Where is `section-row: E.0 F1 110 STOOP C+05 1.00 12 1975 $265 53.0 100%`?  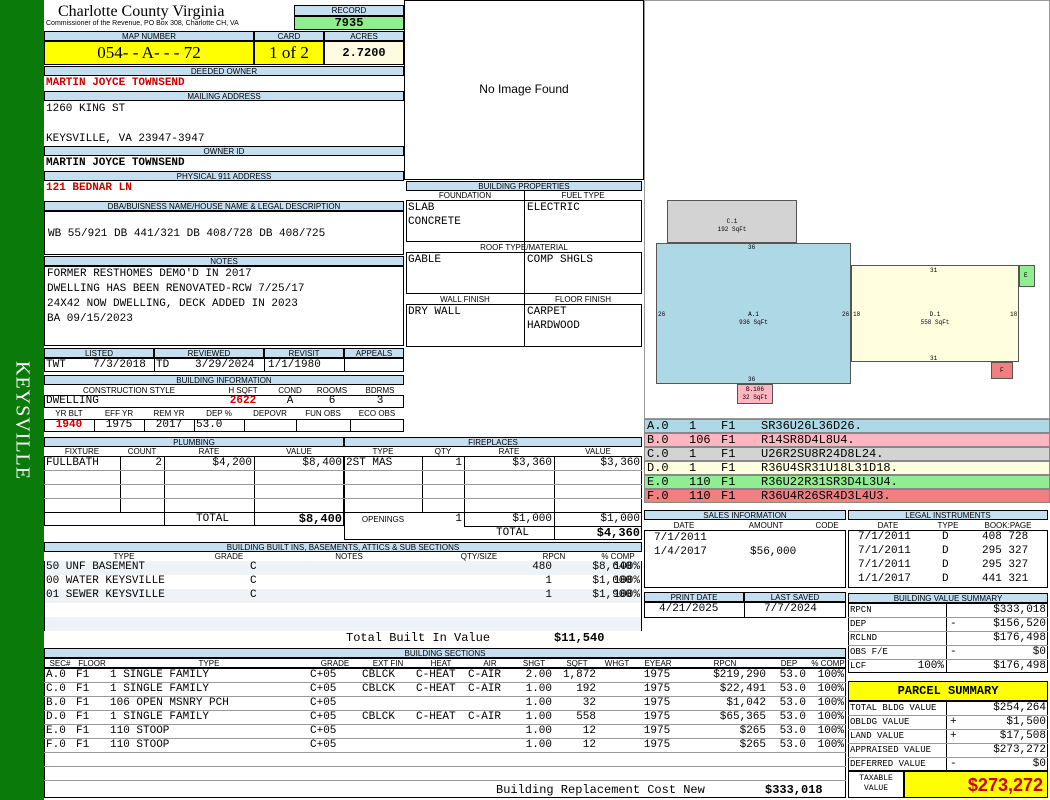 section-row: E.0 F1 110 STOOP C+05 1.00 12 1975 $265 53.0 100% is located at coordinates (445, 732).